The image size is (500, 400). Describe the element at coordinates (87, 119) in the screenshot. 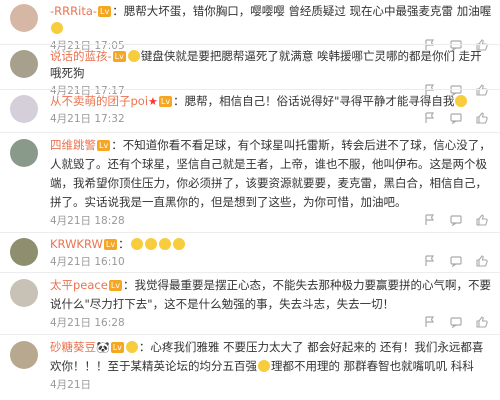

I see `comment-date: 4月21日 17:32` at that location.